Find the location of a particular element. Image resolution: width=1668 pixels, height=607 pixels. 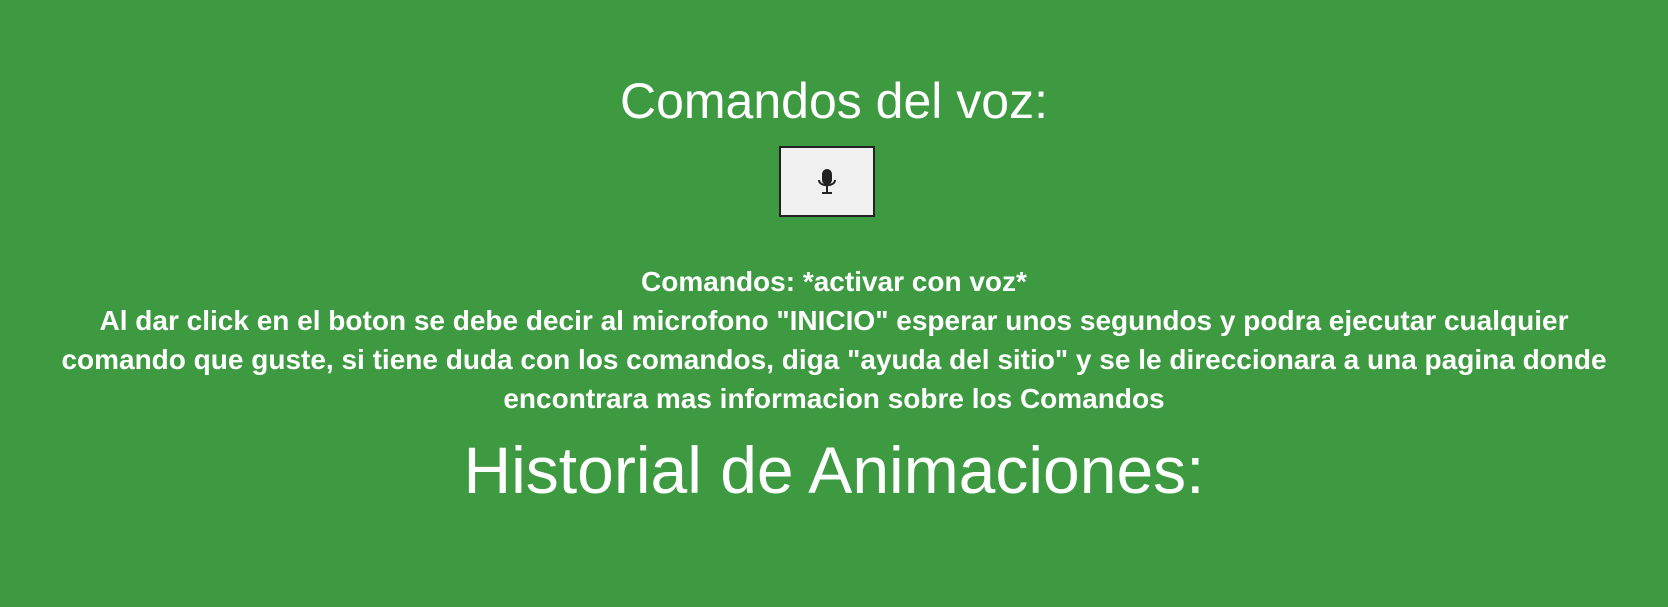

commands-heading: Comandos: *activar con voz* is located at coordinates (834, 281).